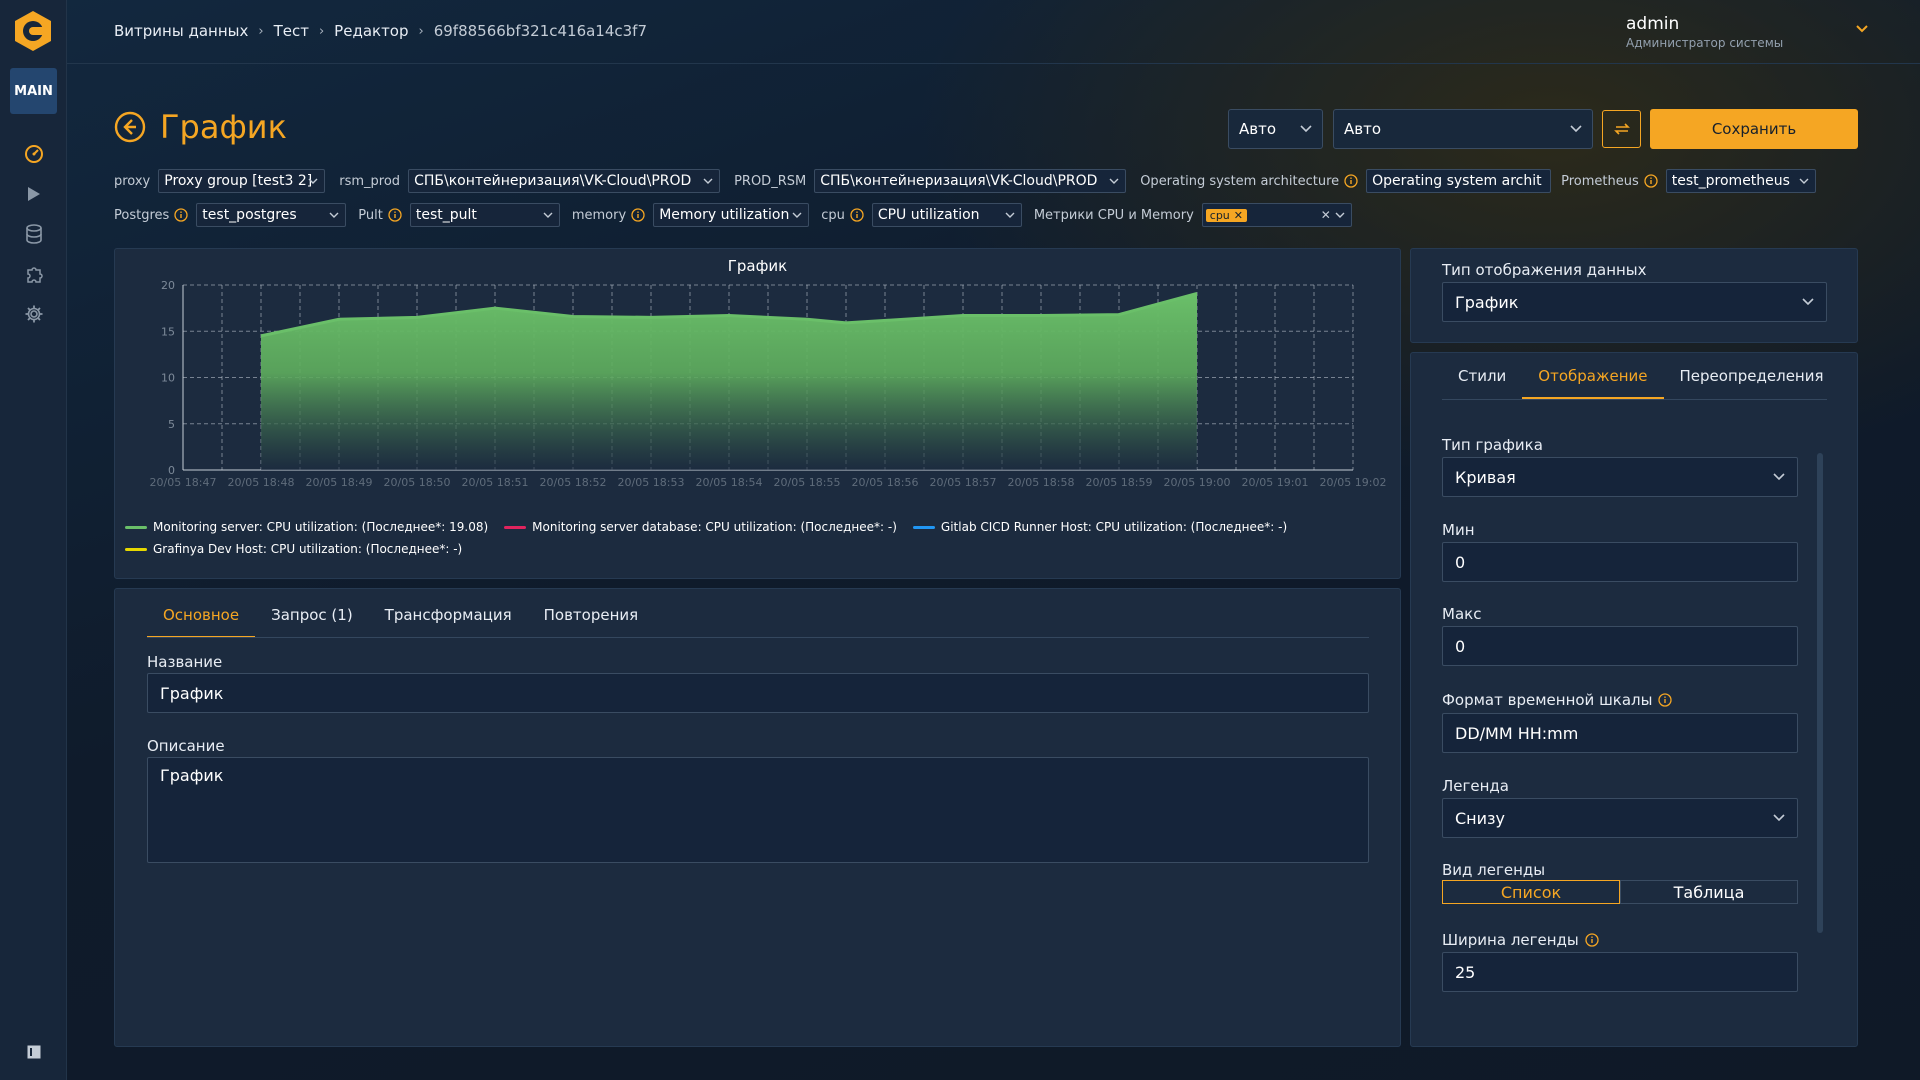  I want to click on var-label-prometheus: Prometheus, so click(1609, 181).